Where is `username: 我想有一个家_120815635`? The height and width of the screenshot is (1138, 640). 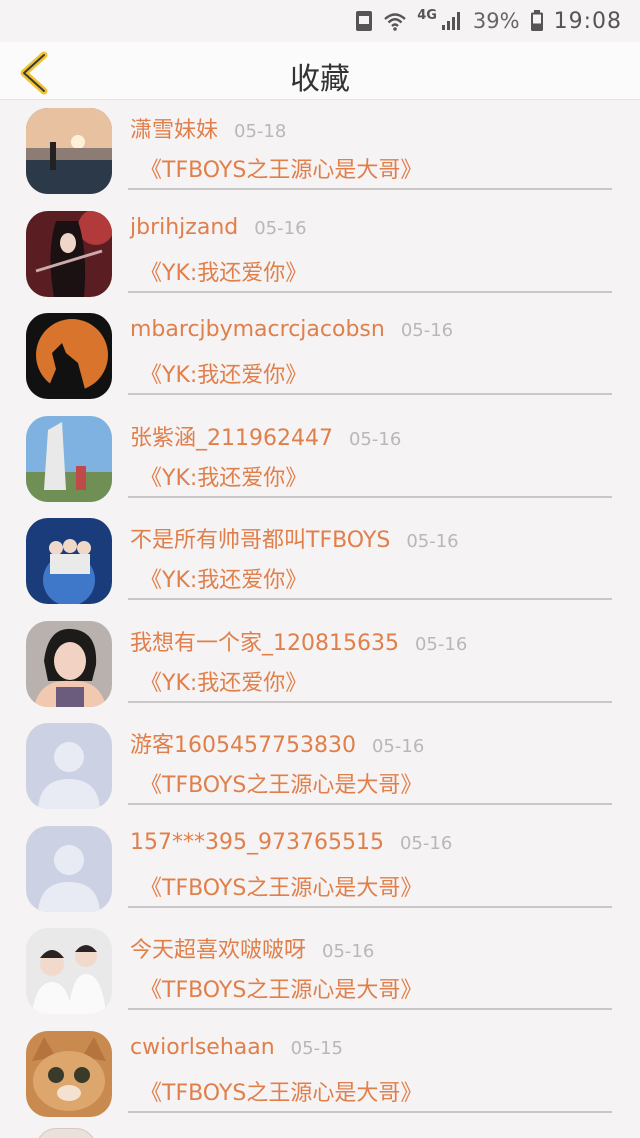
username: 我想有一个家_120815635 is located at coordinates (264, 643).